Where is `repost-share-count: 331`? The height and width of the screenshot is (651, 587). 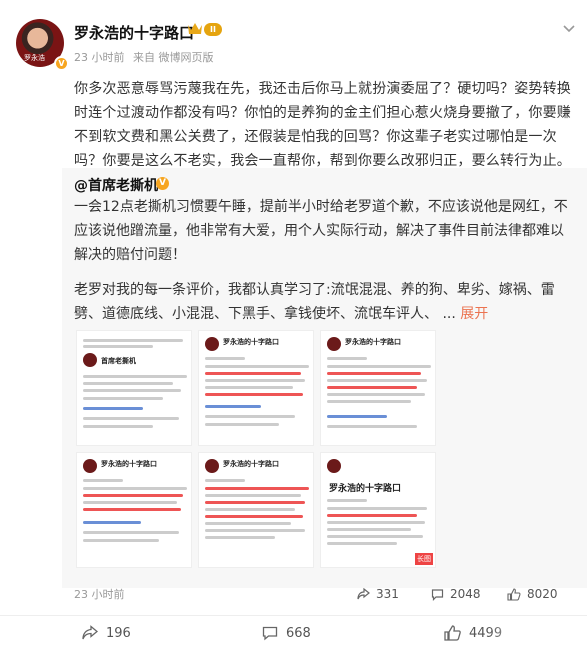
repost-share-count: 331 is located at coordinates (387, 594).